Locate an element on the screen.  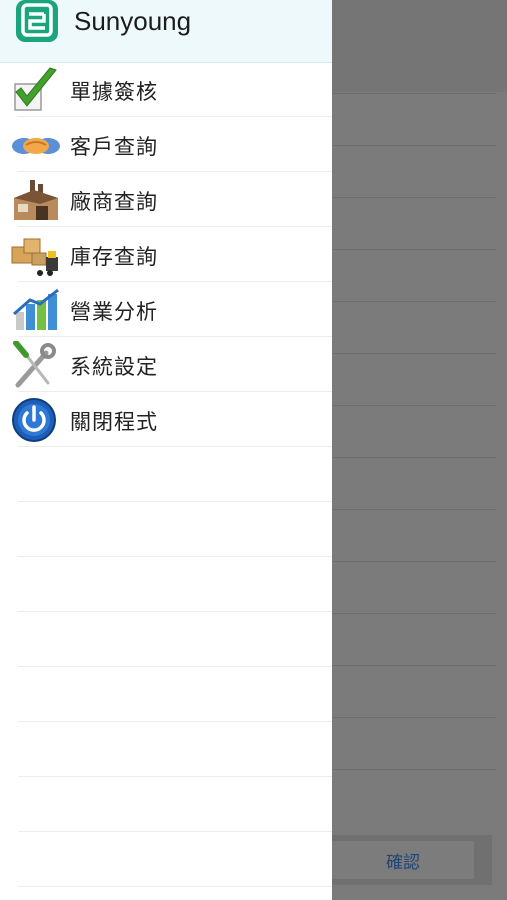
menu-item-inventory-query: 庫存查詢 is located at coordinates (166, 254).